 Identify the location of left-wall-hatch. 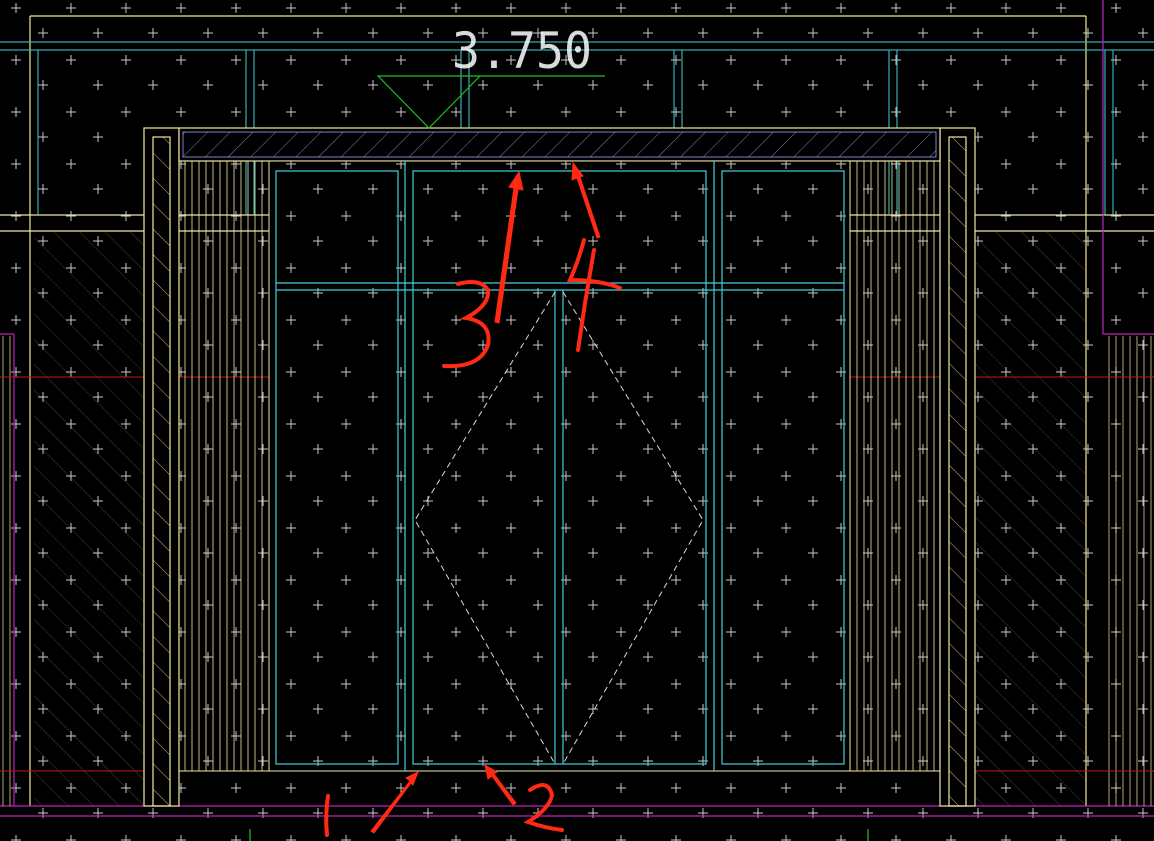
(89, 518).